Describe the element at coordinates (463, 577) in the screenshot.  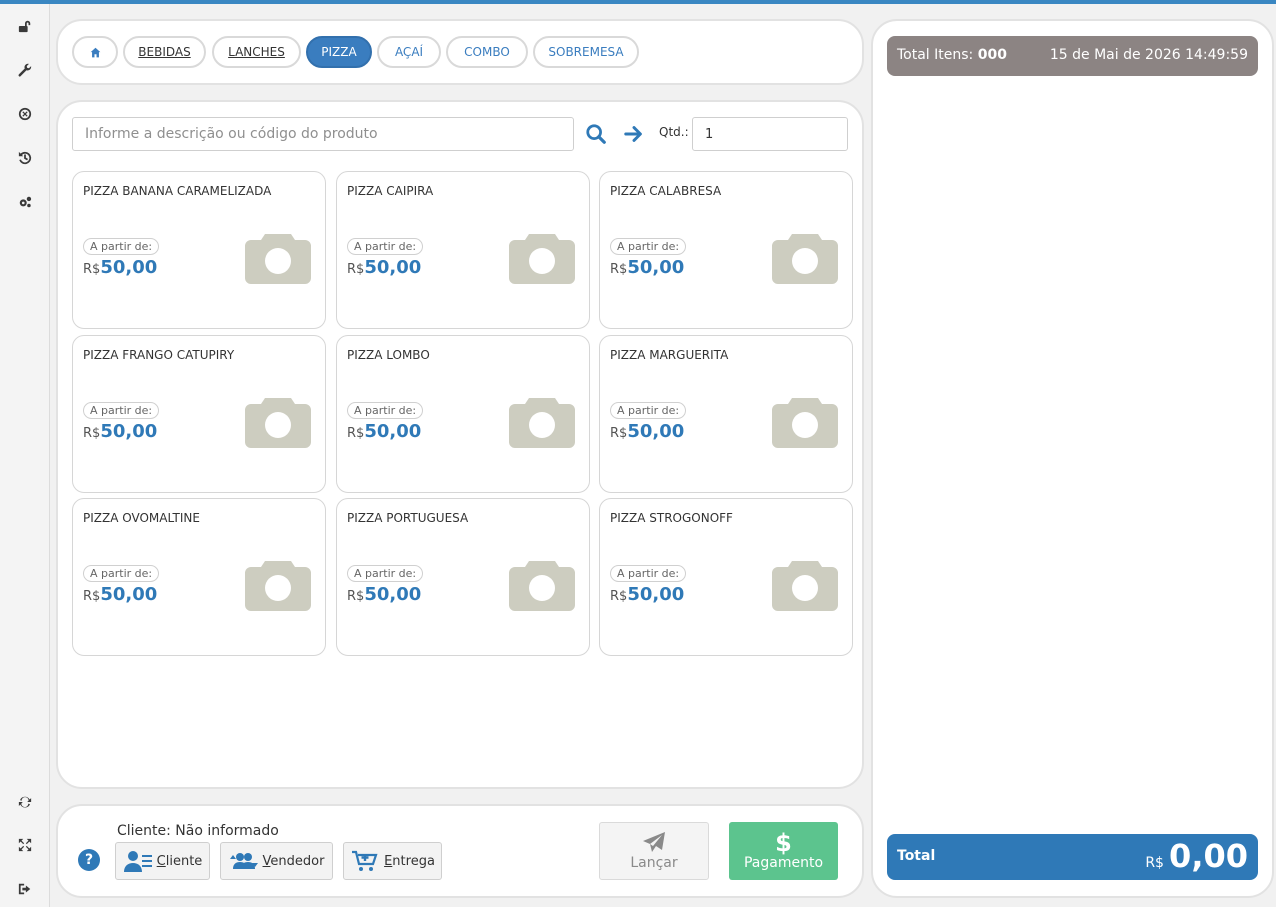
I see `product-card: PIZZA PORTUGUESA A partir de: R$50,00` at that location.